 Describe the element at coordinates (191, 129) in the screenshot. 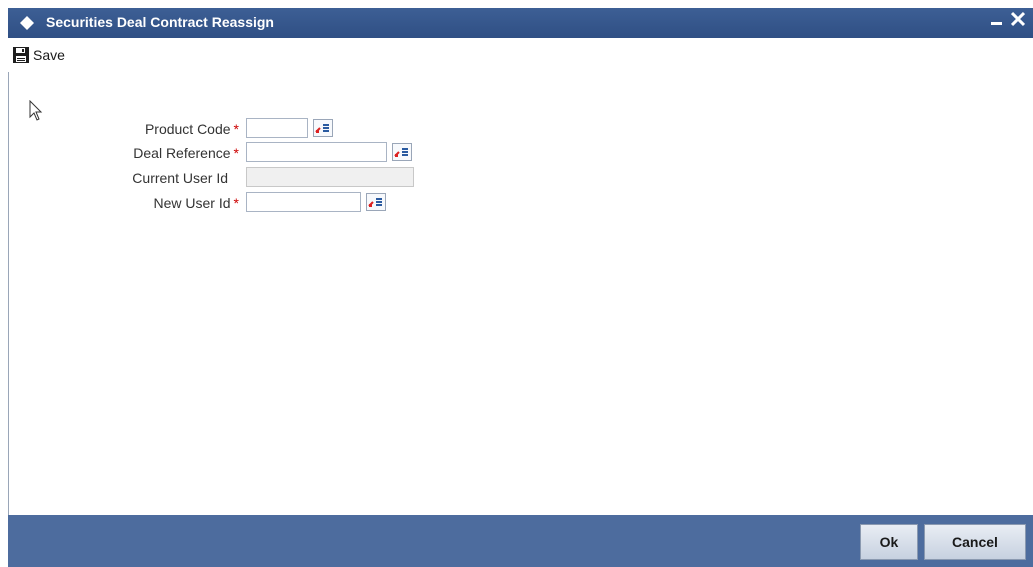

I see `product-code-label: Product Code *` at that location.